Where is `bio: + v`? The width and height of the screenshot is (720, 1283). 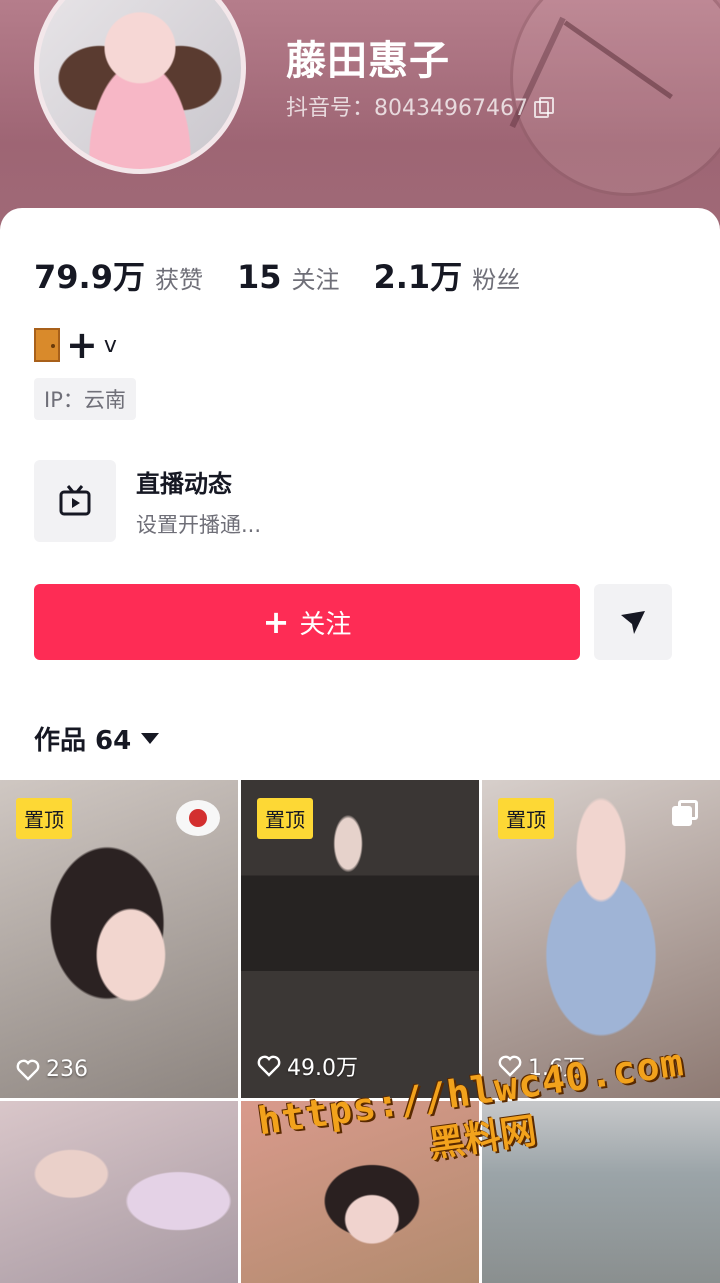
bio: + v is located at coordinates (75, 345).